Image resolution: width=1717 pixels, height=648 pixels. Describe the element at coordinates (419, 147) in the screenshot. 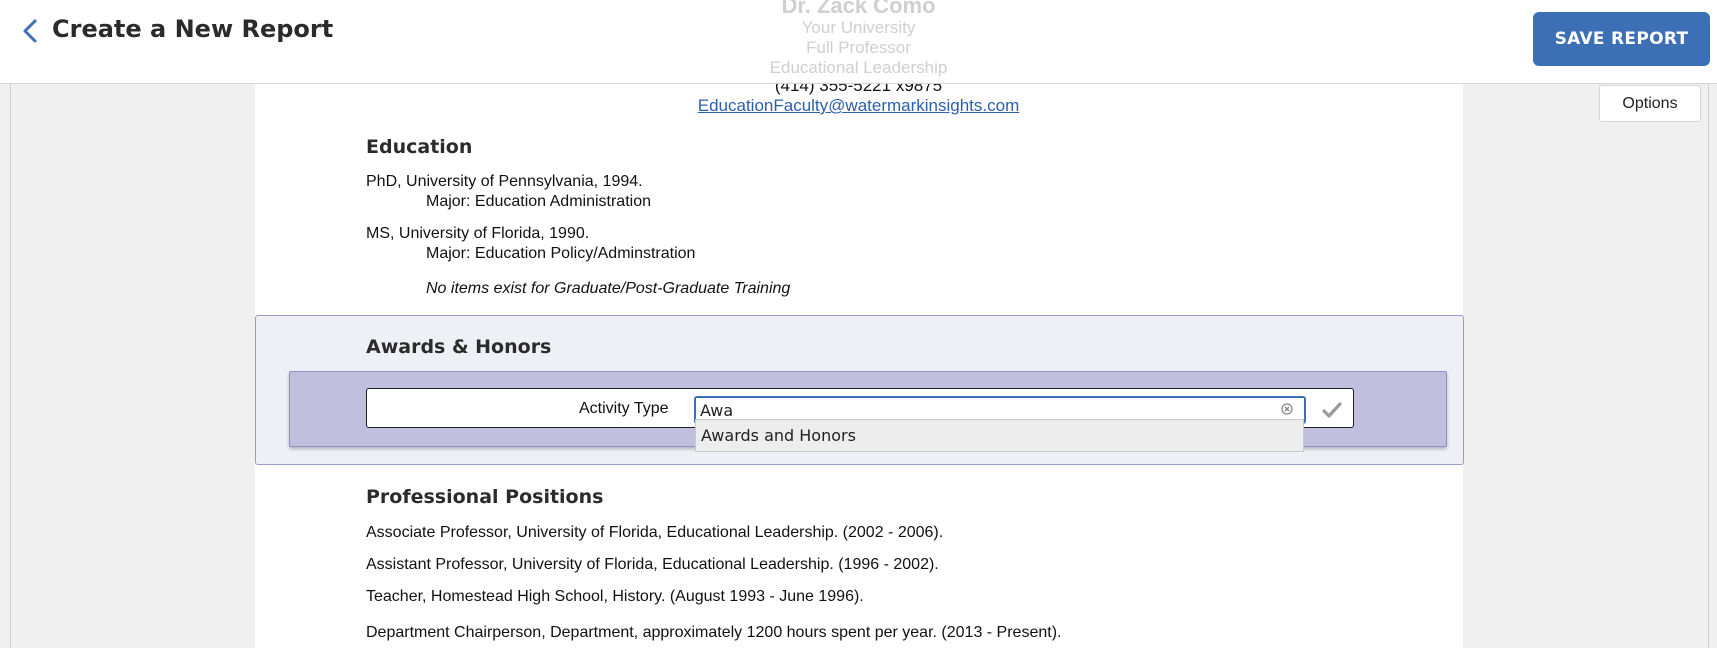

I see `education-heading: Education` at that location.